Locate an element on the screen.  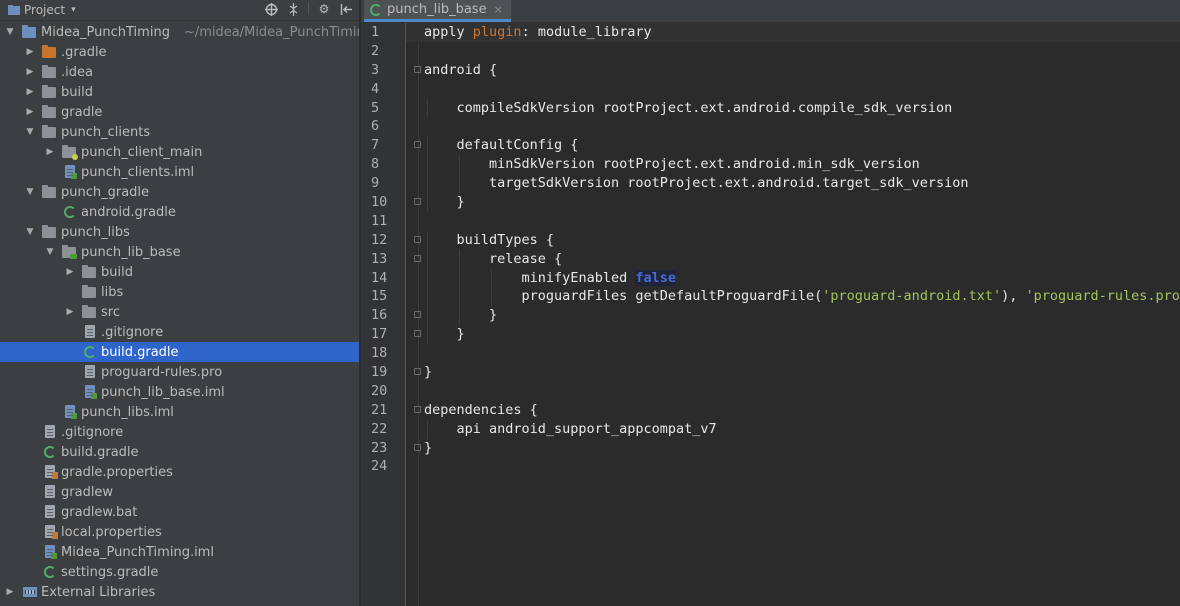
tree-item: local.properties is located at coordinates (179, 532).